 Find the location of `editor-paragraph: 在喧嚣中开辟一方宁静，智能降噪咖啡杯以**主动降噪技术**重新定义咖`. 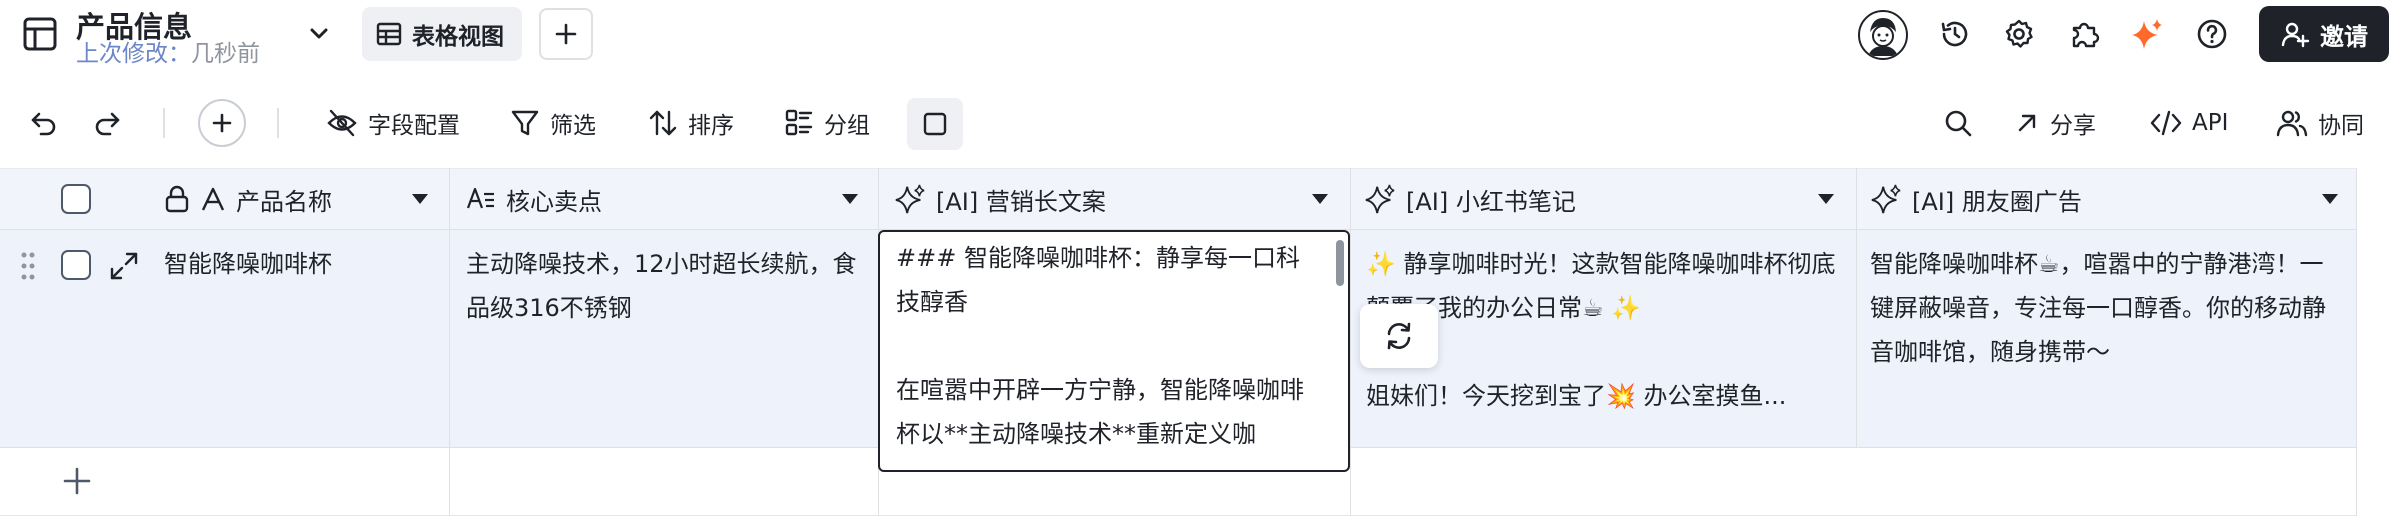

editor-paragraph: 在喧嚣中开辟一方宁静，智能降噪咖啡杯以**主动降噪技术**重新定义咖 is located at coordinates (1100, 412).